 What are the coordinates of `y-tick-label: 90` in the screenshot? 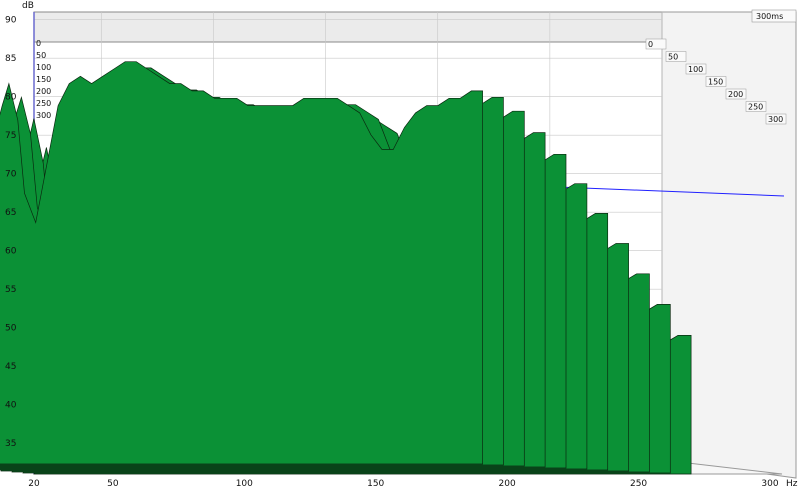 It's located at (11, 21).